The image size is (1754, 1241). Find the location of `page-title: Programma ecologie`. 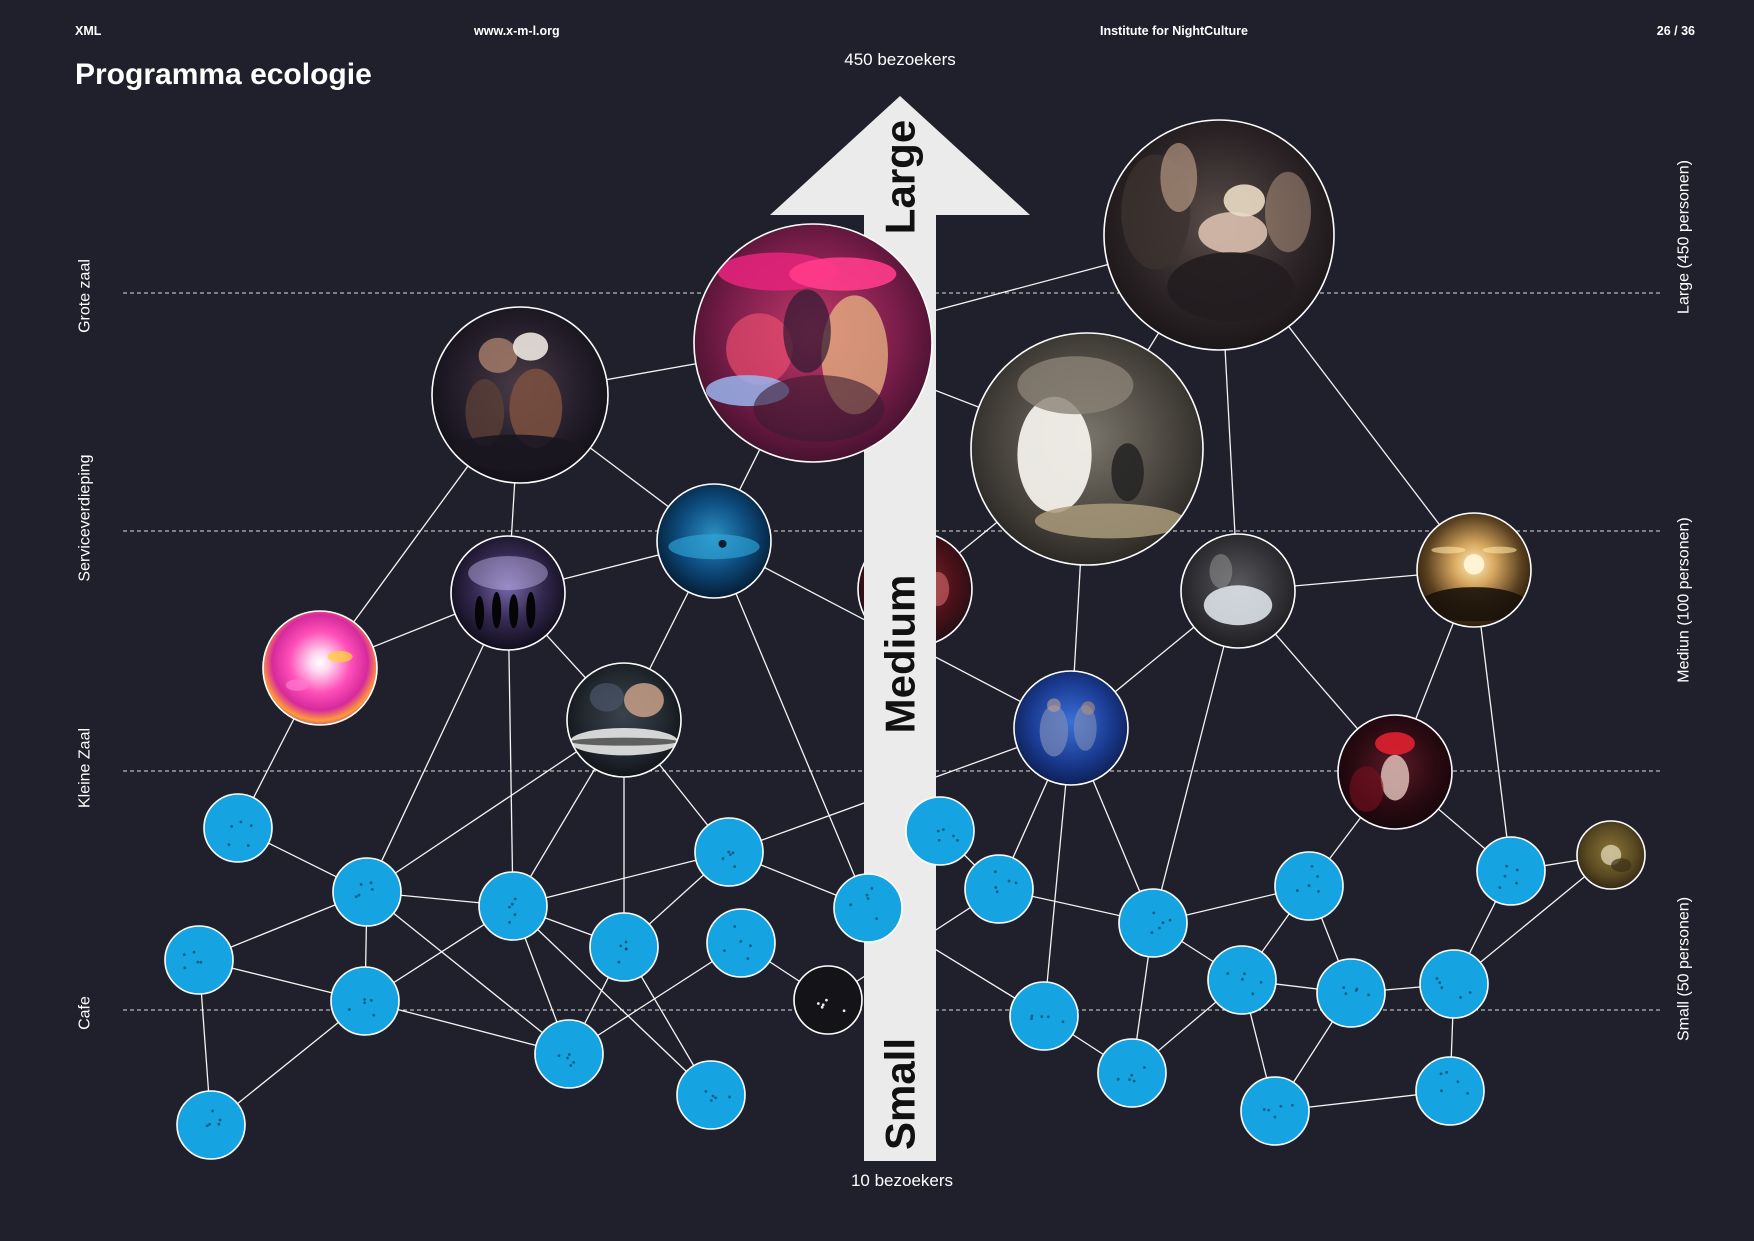

page-title: Programma ecologie is located at coordinates (223, 74).